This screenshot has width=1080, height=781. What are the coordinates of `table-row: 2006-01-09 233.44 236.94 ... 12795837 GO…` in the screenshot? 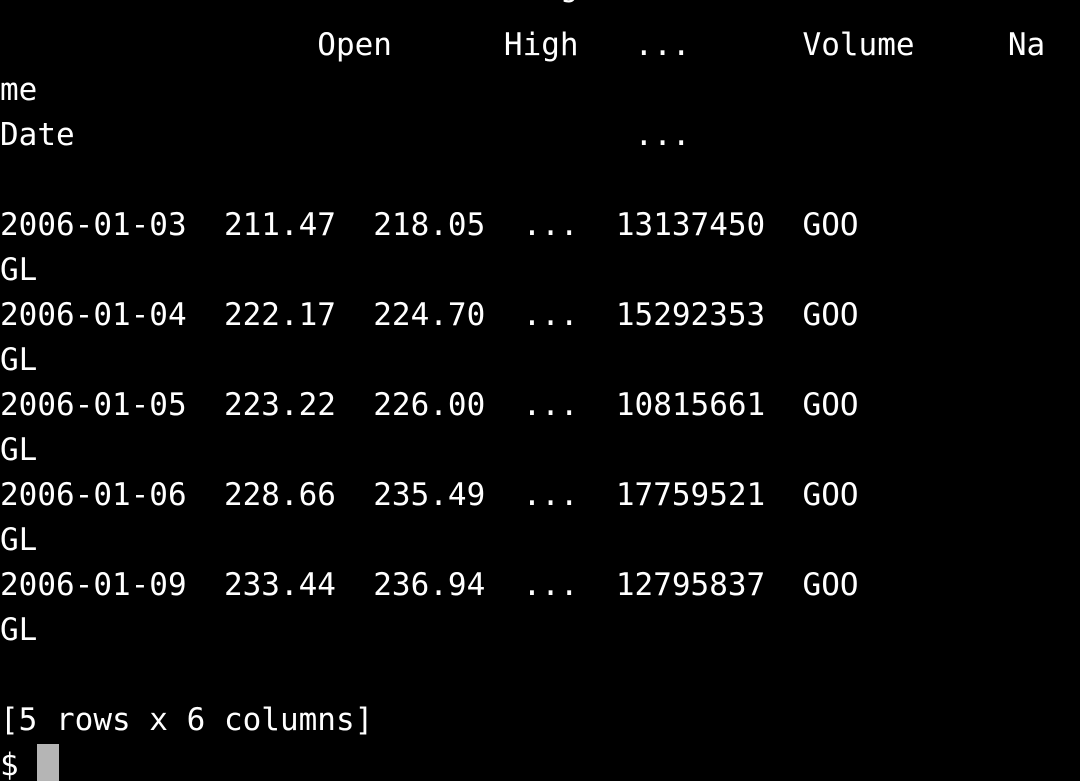 It's located at (429, 585).